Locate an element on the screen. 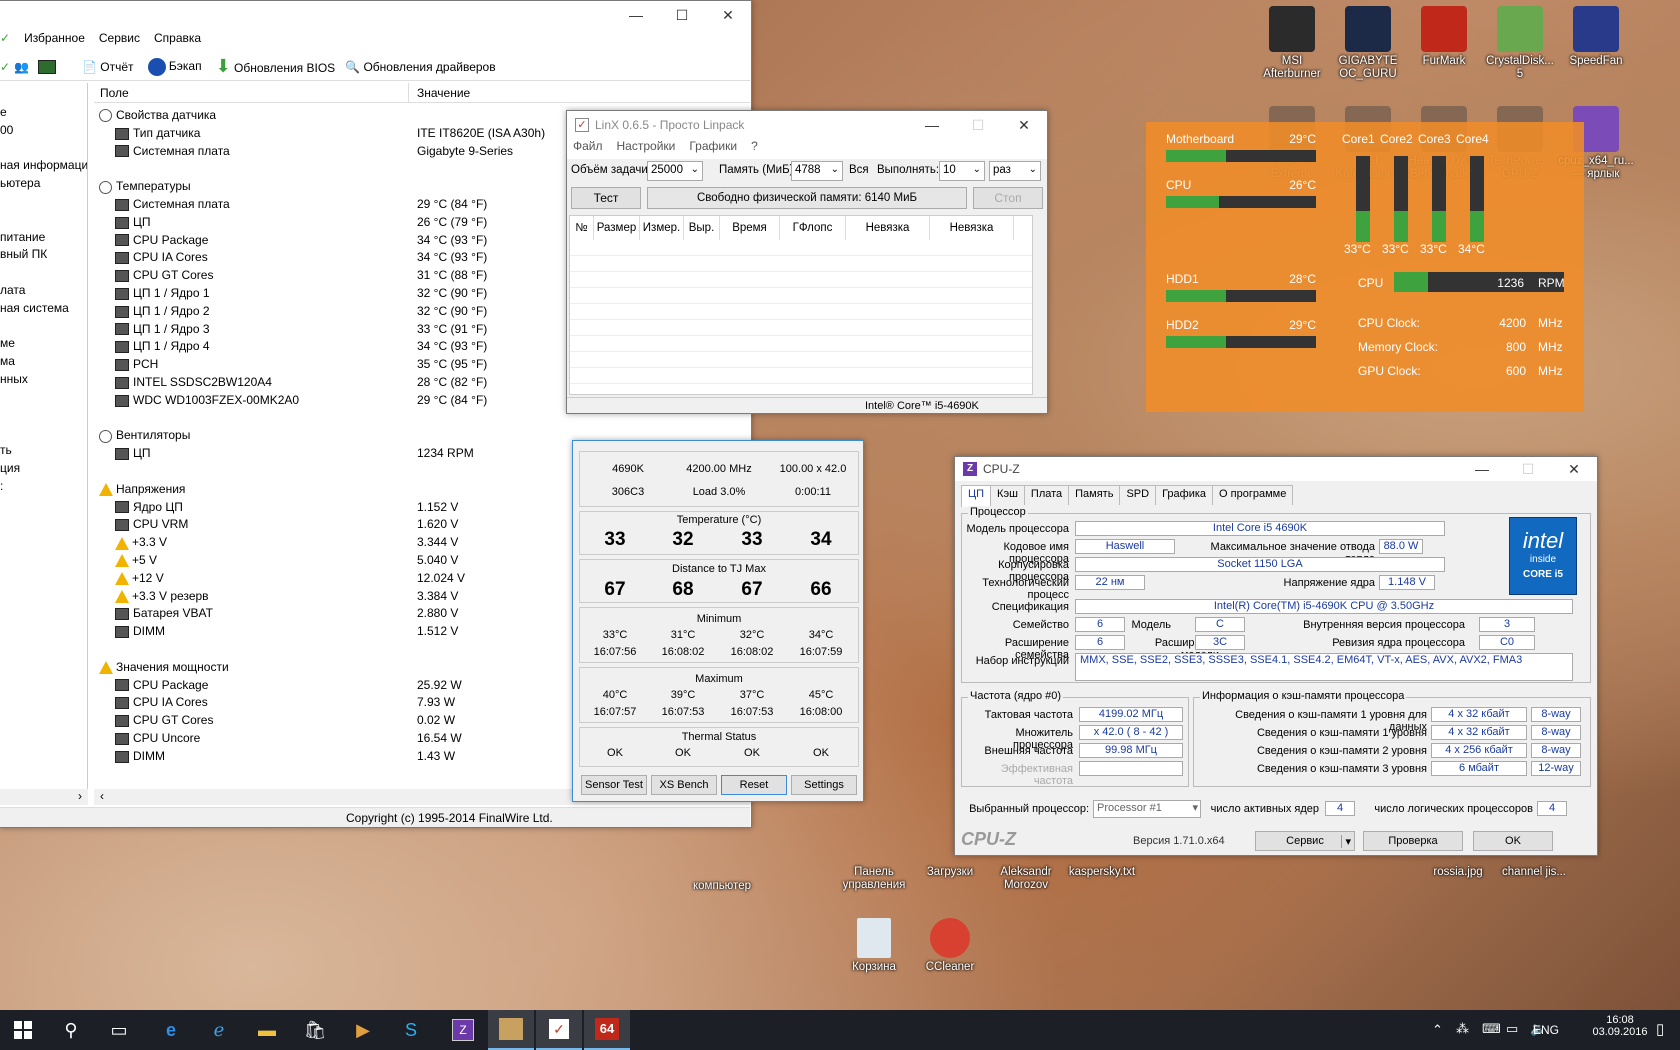 The width and height of the screenshot is (1680, 1050). bios-update-button: ⬇ Обновления BIOS is located at coordinates (276, 66).